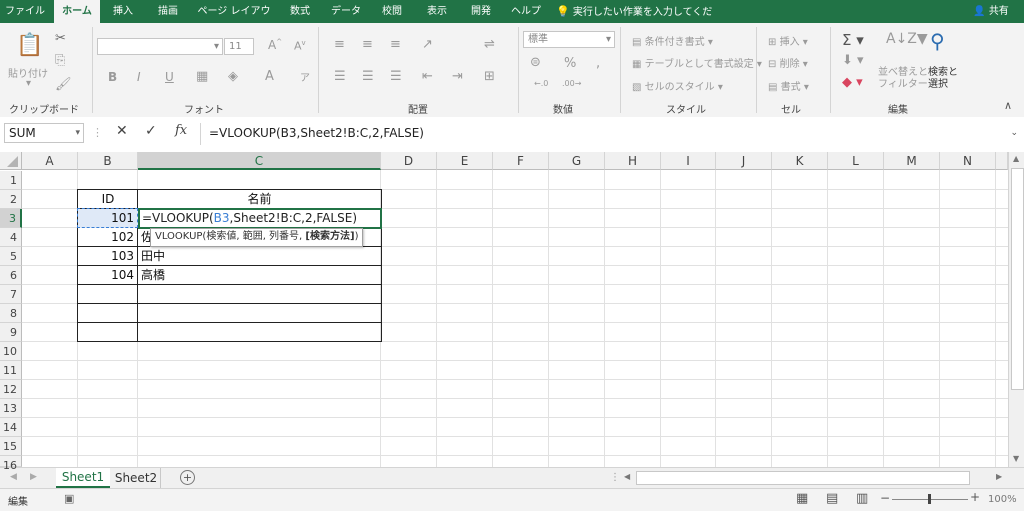  Describe the element at coordinates (259, 161) in the screenshot. I see `column-header-C: C` at that location.